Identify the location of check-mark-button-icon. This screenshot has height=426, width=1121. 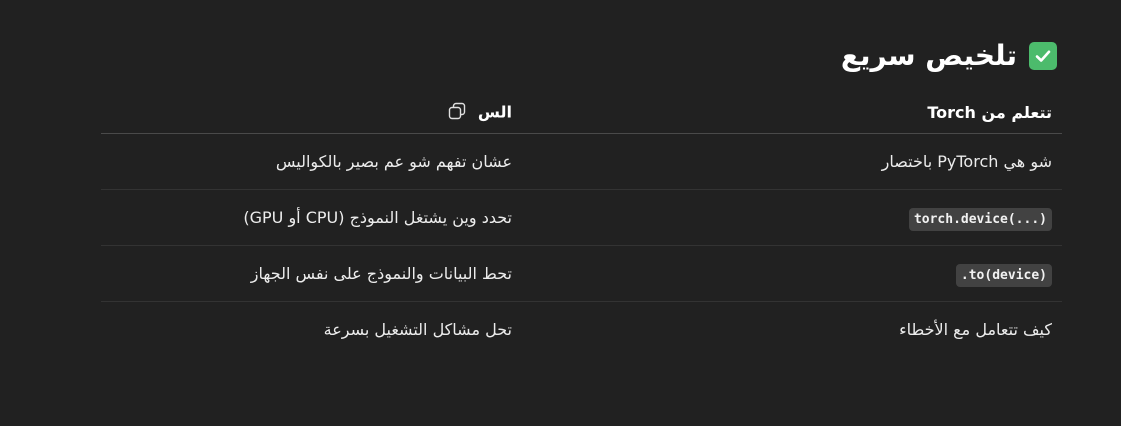
(1043, 56).